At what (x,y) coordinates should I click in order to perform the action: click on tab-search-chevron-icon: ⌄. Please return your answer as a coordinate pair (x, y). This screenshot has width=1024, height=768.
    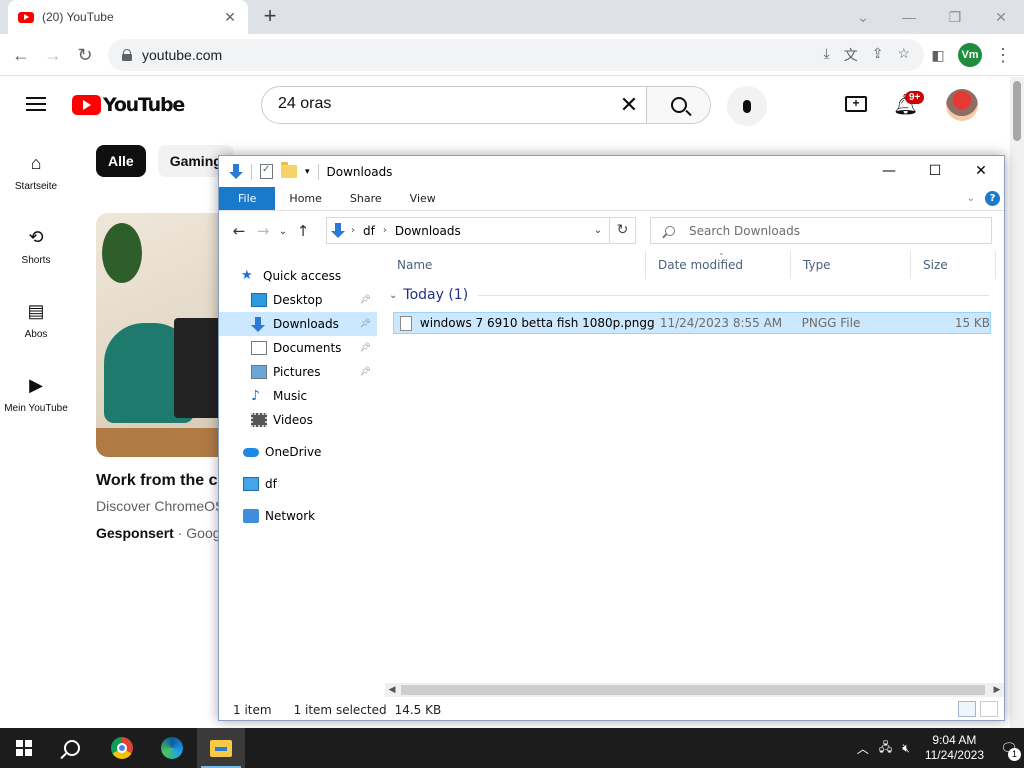
    Looking at the image, I should click on (863, 17).